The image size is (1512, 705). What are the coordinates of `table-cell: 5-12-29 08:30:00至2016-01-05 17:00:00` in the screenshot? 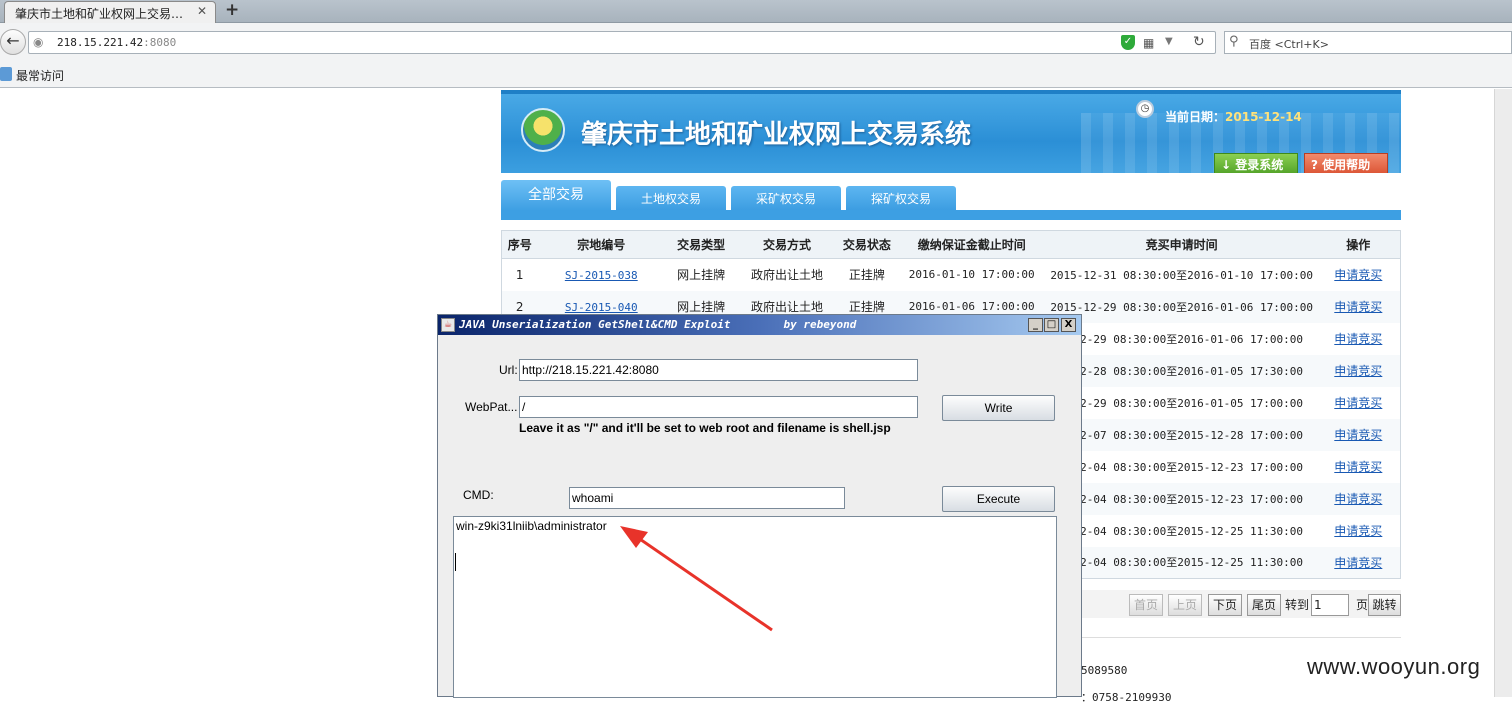 It's located at (1182, 403).